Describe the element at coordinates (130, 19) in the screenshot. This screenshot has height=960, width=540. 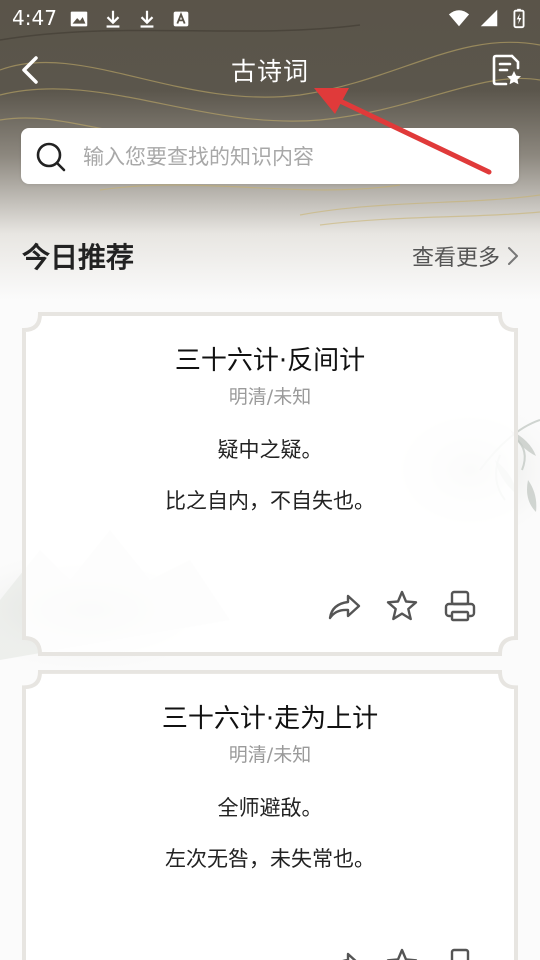
I see `notification-icons` at that location.